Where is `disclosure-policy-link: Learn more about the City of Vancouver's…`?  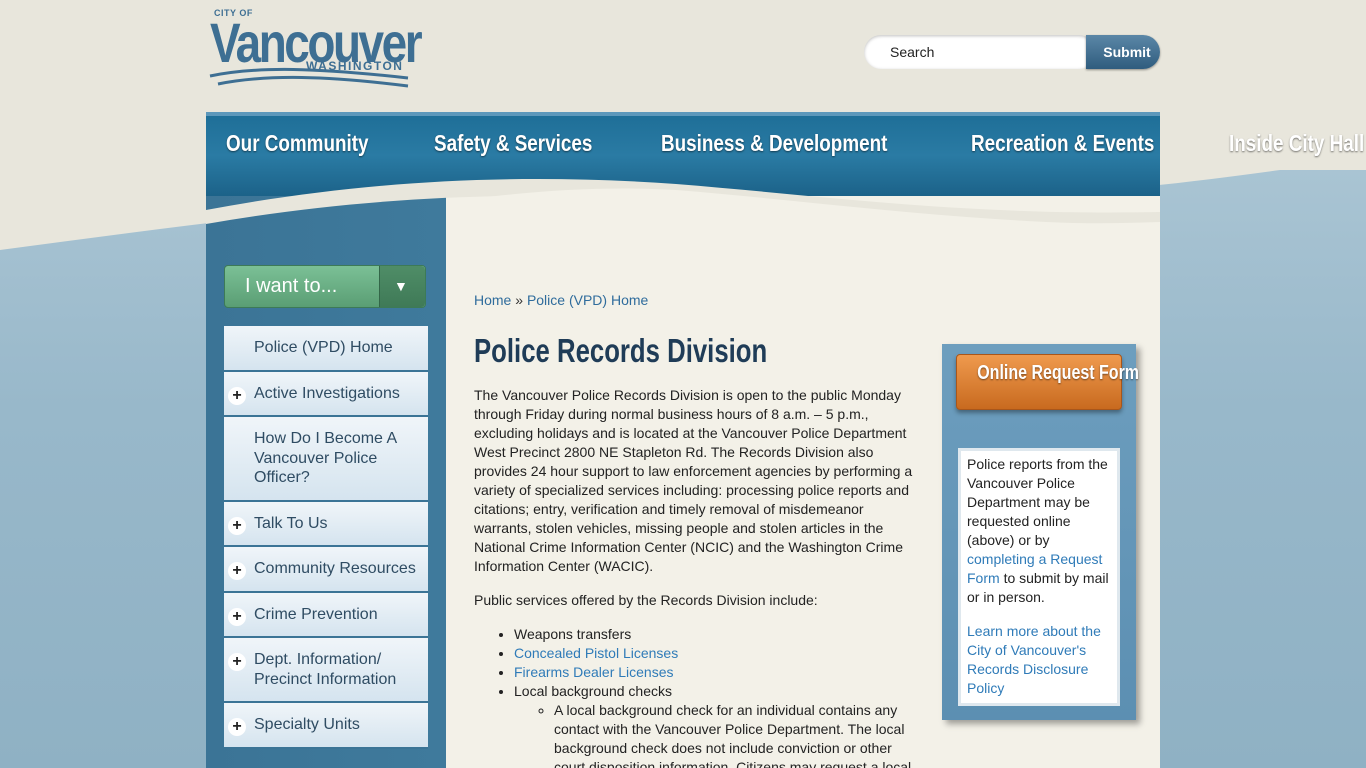 disclosure-policy-link: Learn more about the City of Vancouver's… is located at coordinates (1034, 659).